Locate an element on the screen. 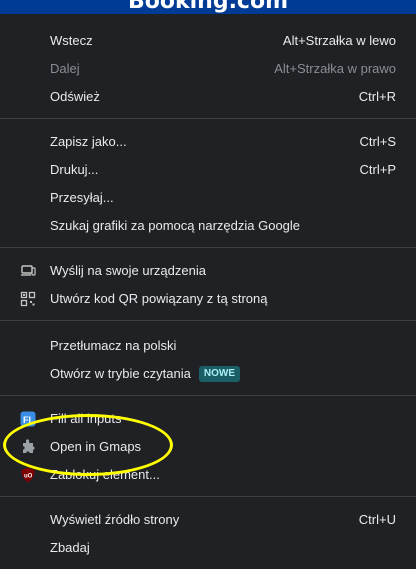 The height and width of the screenshot is (569, 416). menu-item-inspect: Zbadaj is located at coordinates (208, 548).